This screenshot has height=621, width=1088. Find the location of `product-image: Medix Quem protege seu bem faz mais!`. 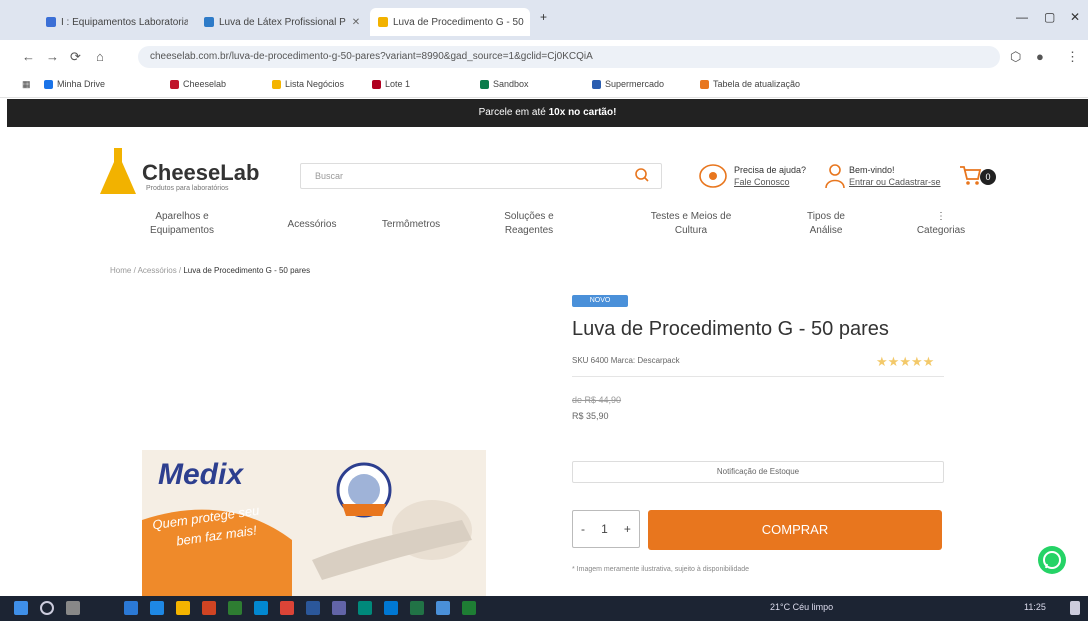

product-image: Medix Quem protege seu bem faz mais! is located at coordinates (314, 523).